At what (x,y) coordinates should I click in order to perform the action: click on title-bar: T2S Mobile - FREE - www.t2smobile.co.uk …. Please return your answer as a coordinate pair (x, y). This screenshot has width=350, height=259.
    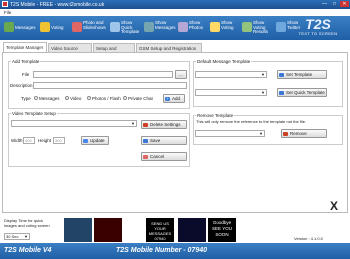
    Looking at the image, I should click on (175, 4).